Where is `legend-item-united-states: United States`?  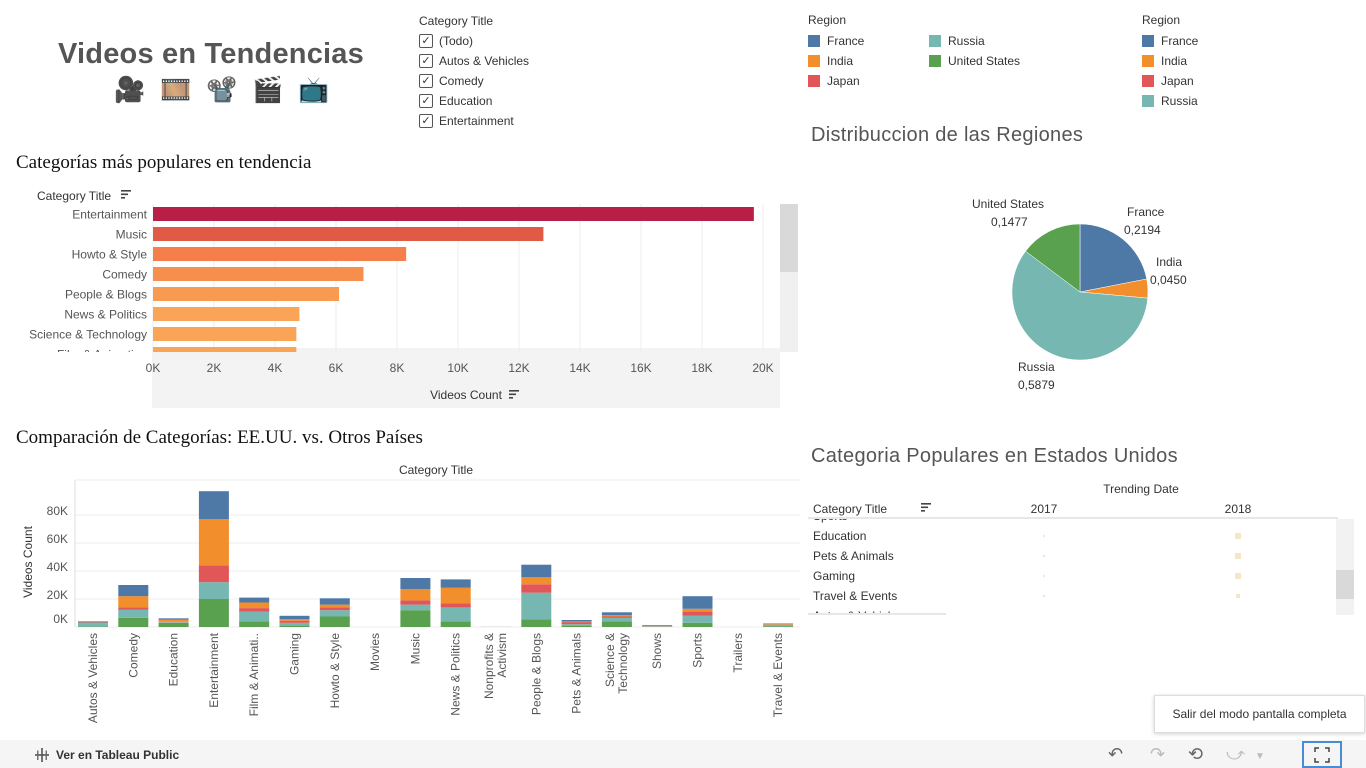
legend-item-united-states: United States is located at coordinates (989, 61).